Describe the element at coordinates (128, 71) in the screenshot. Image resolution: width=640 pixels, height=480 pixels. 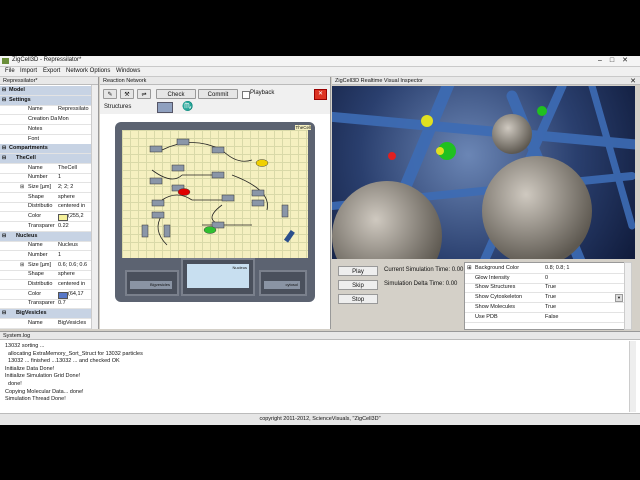
I see `menu-windows: Windows` at that location.